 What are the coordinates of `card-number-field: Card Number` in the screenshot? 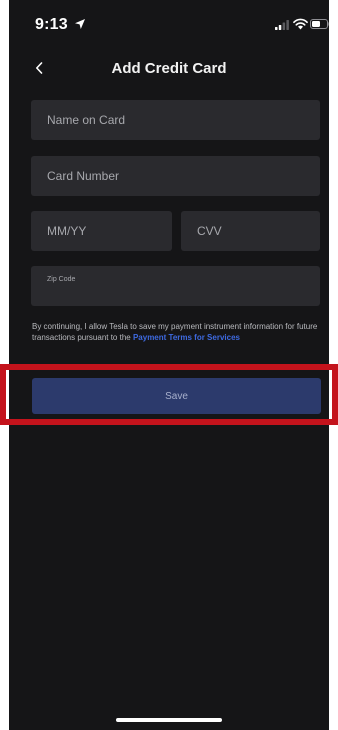 It's located at (175, 176).